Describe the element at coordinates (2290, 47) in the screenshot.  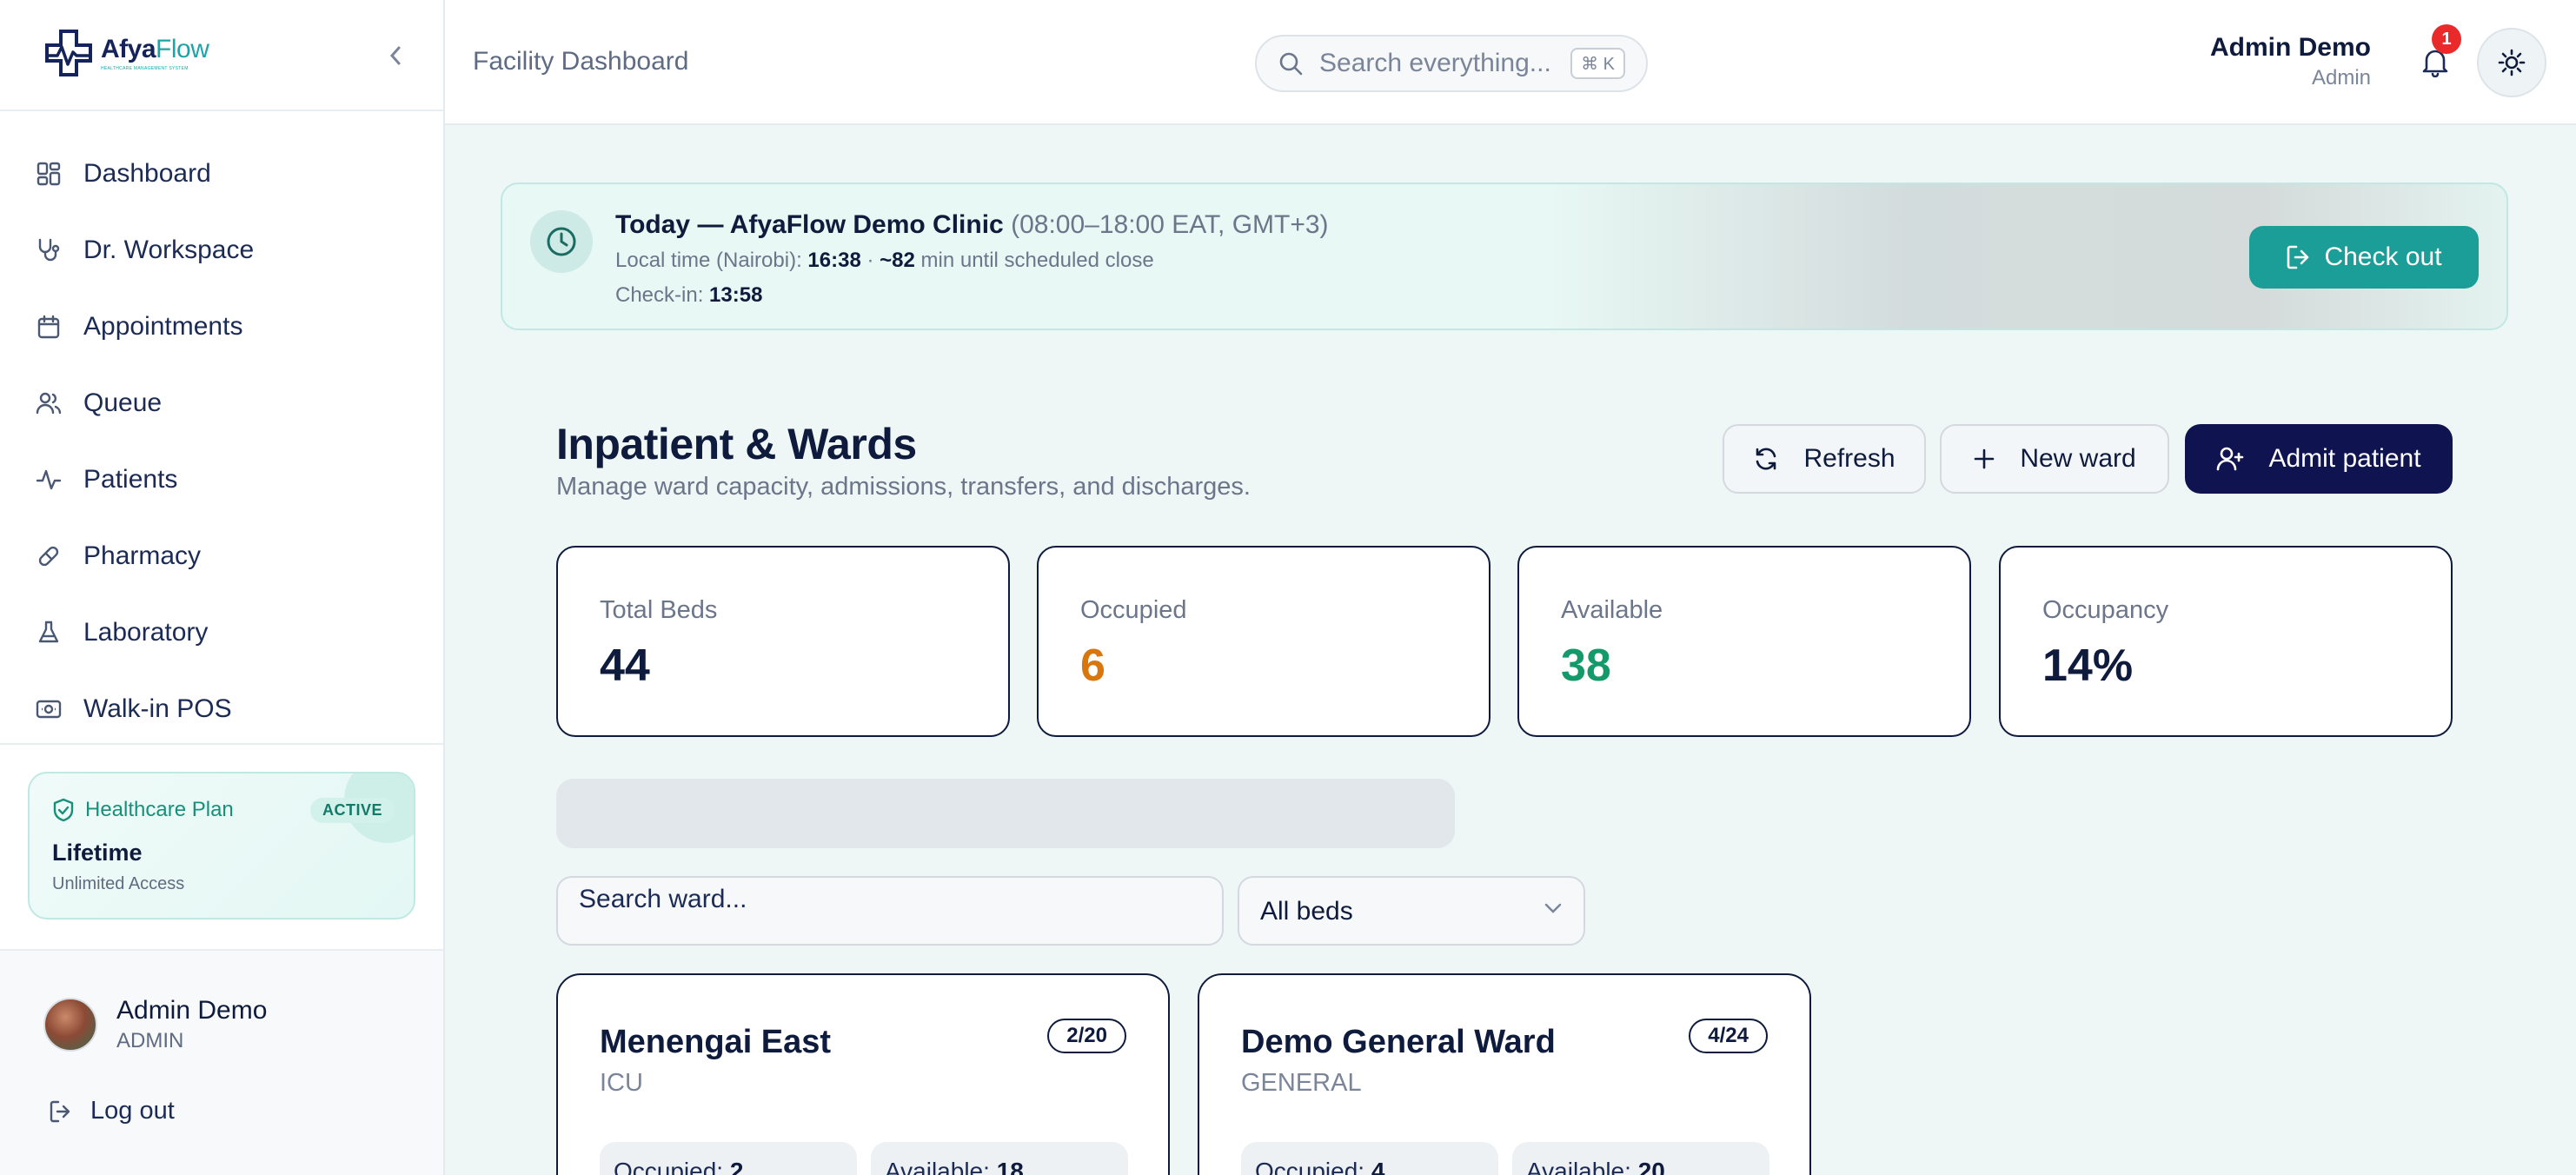
I see `topbar-user-name: Admin Demo` at that location.